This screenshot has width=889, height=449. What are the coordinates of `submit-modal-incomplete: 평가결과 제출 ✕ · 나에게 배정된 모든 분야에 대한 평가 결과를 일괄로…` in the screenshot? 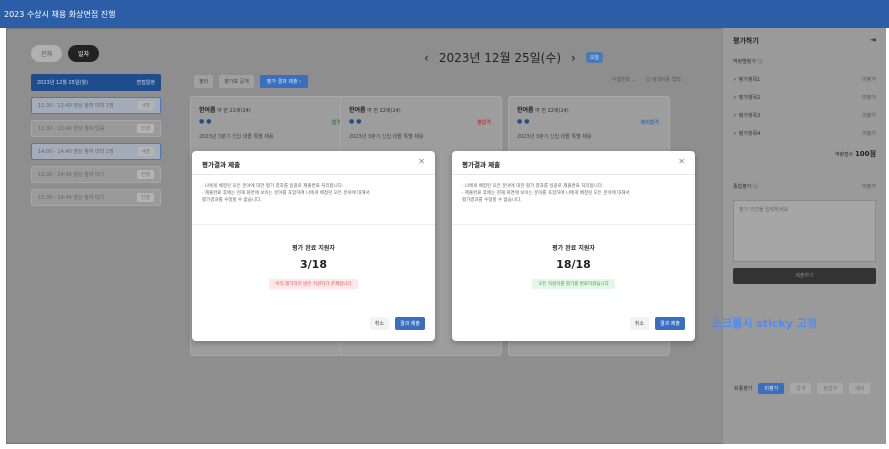 It's located at (313, 246).